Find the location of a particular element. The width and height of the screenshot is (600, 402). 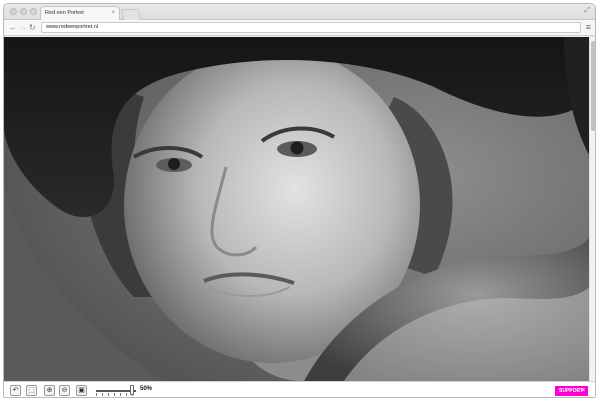

rotate-icon: ↶ is located at coordinates (15, 390).